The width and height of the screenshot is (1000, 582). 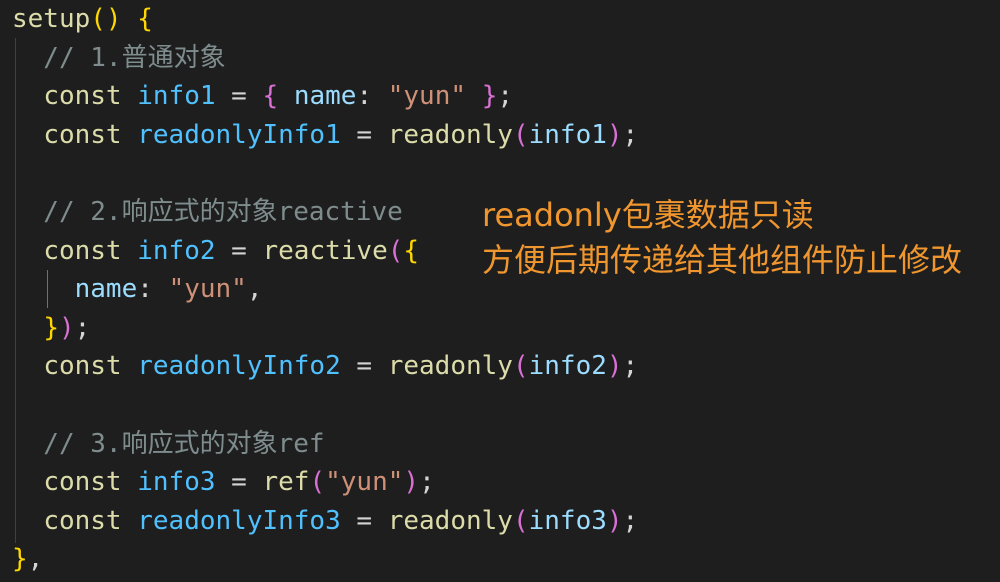 I want to click on code-line: // 3.响应式的对象ref, so click(x=168, y=444).